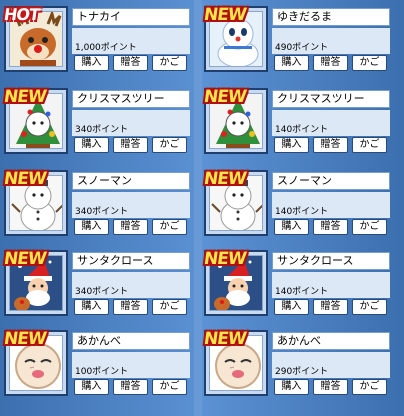 The image size is (404, 416). I want to click on item-price: 490ポイント, so click(302, 48).